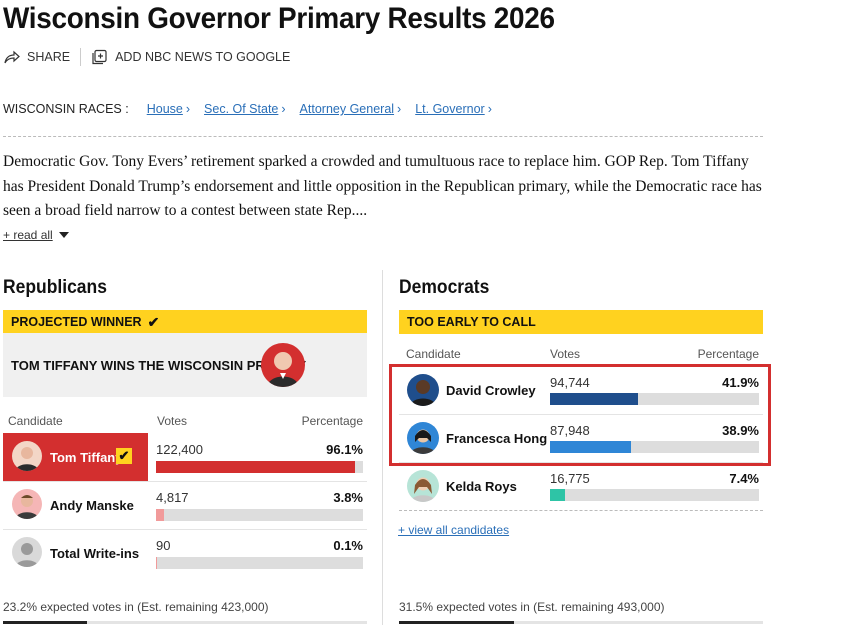 The height and width of the screenshot is (625, 867). What do you see at coordinates (185, 322) in the screenshot?
I see `projected-winner-badge: PROJECTED WINNER ✔` at bounding box center [185, 322].